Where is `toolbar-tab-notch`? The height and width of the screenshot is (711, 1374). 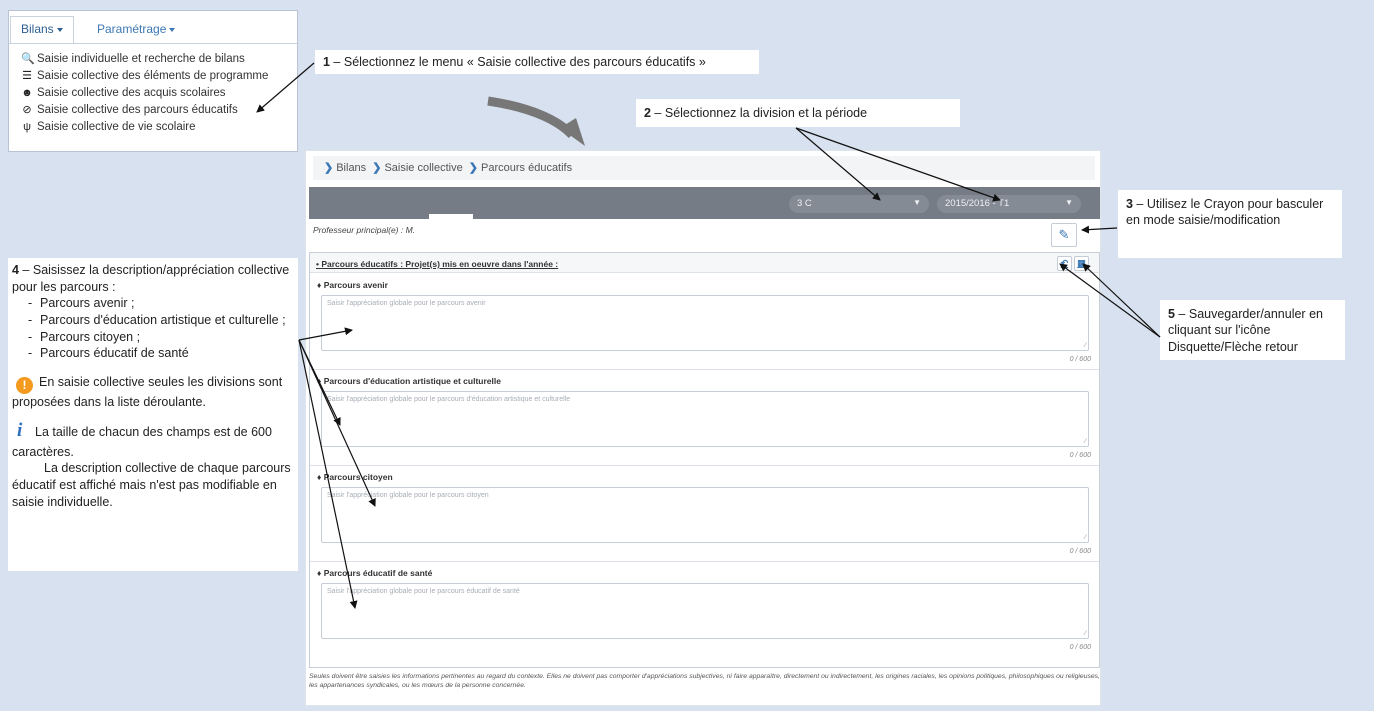
toolbar-tab-notch is located at coordinates (451, 218).